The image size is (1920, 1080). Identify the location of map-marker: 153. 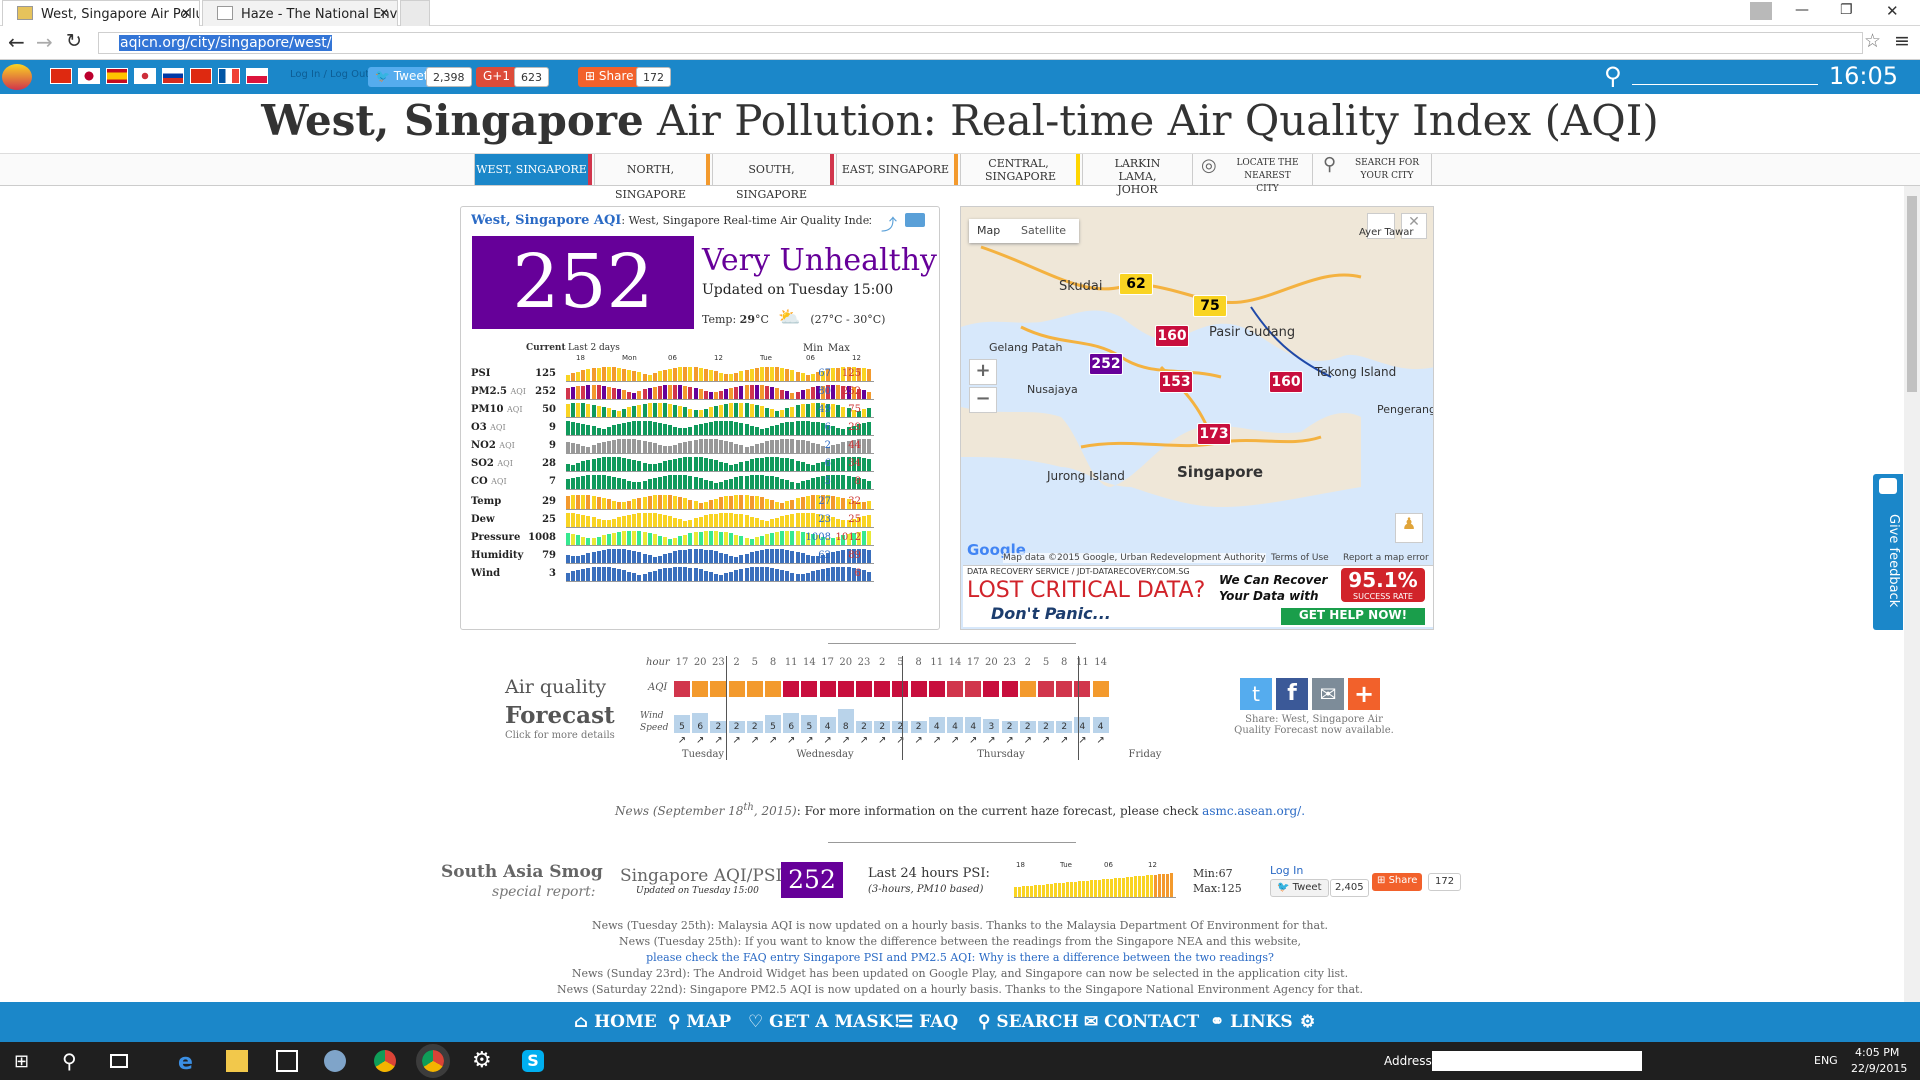
(1176, 382).